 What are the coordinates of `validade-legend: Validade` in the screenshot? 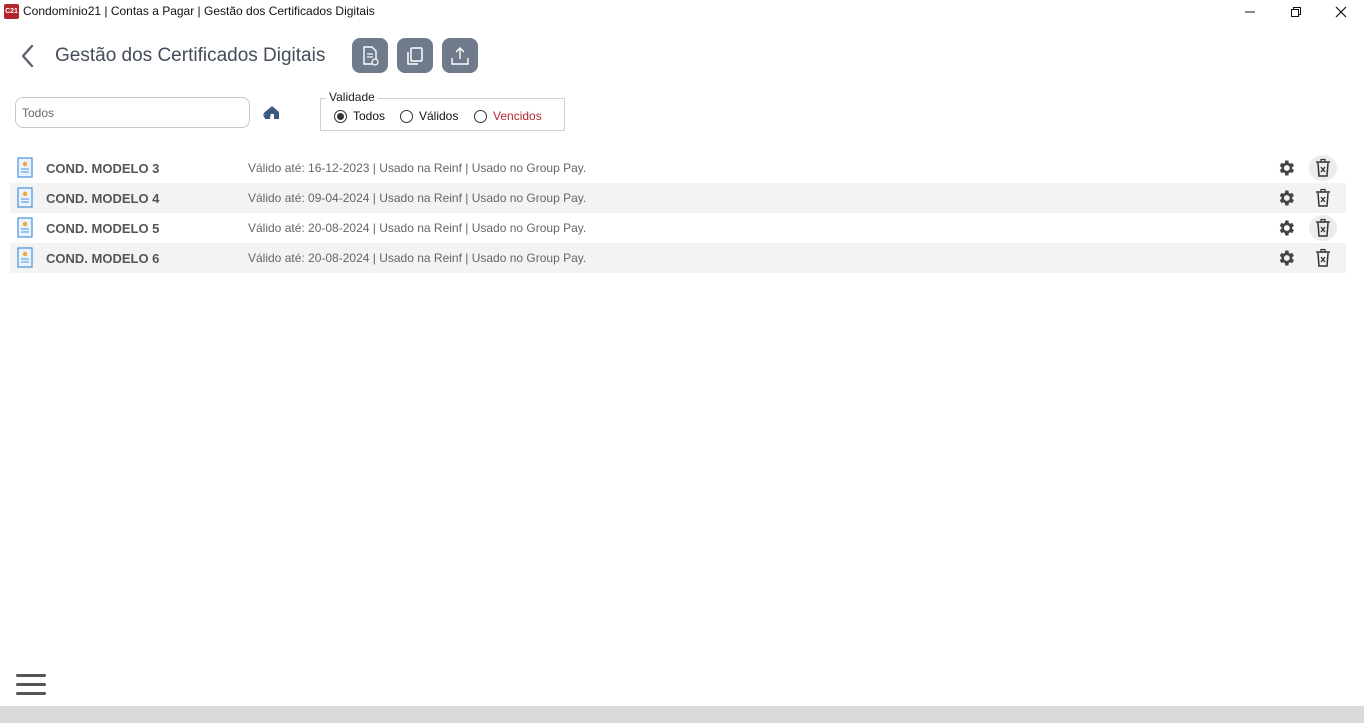 It's located at (352, 97).